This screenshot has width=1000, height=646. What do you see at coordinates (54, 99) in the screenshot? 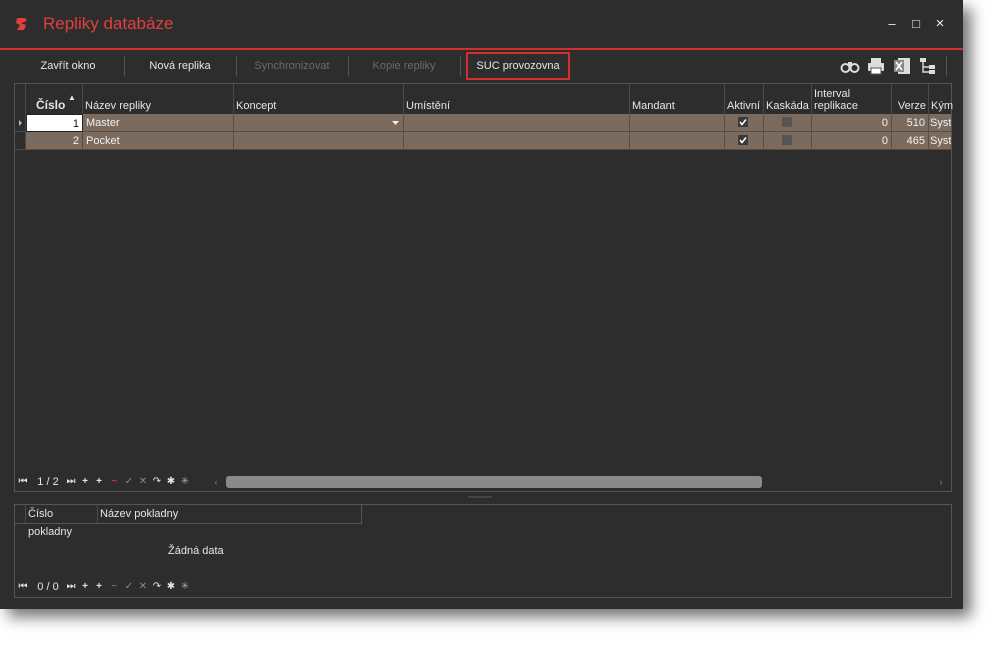
I see `column-header-cislo: Číslo ▲` at bounding box center [54, 99].